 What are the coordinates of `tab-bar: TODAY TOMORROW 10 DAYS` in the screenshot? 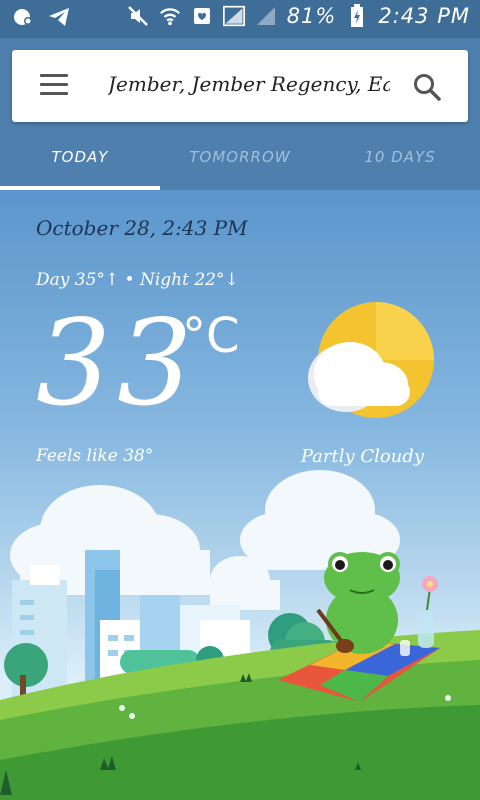 It's located at (240, 163).